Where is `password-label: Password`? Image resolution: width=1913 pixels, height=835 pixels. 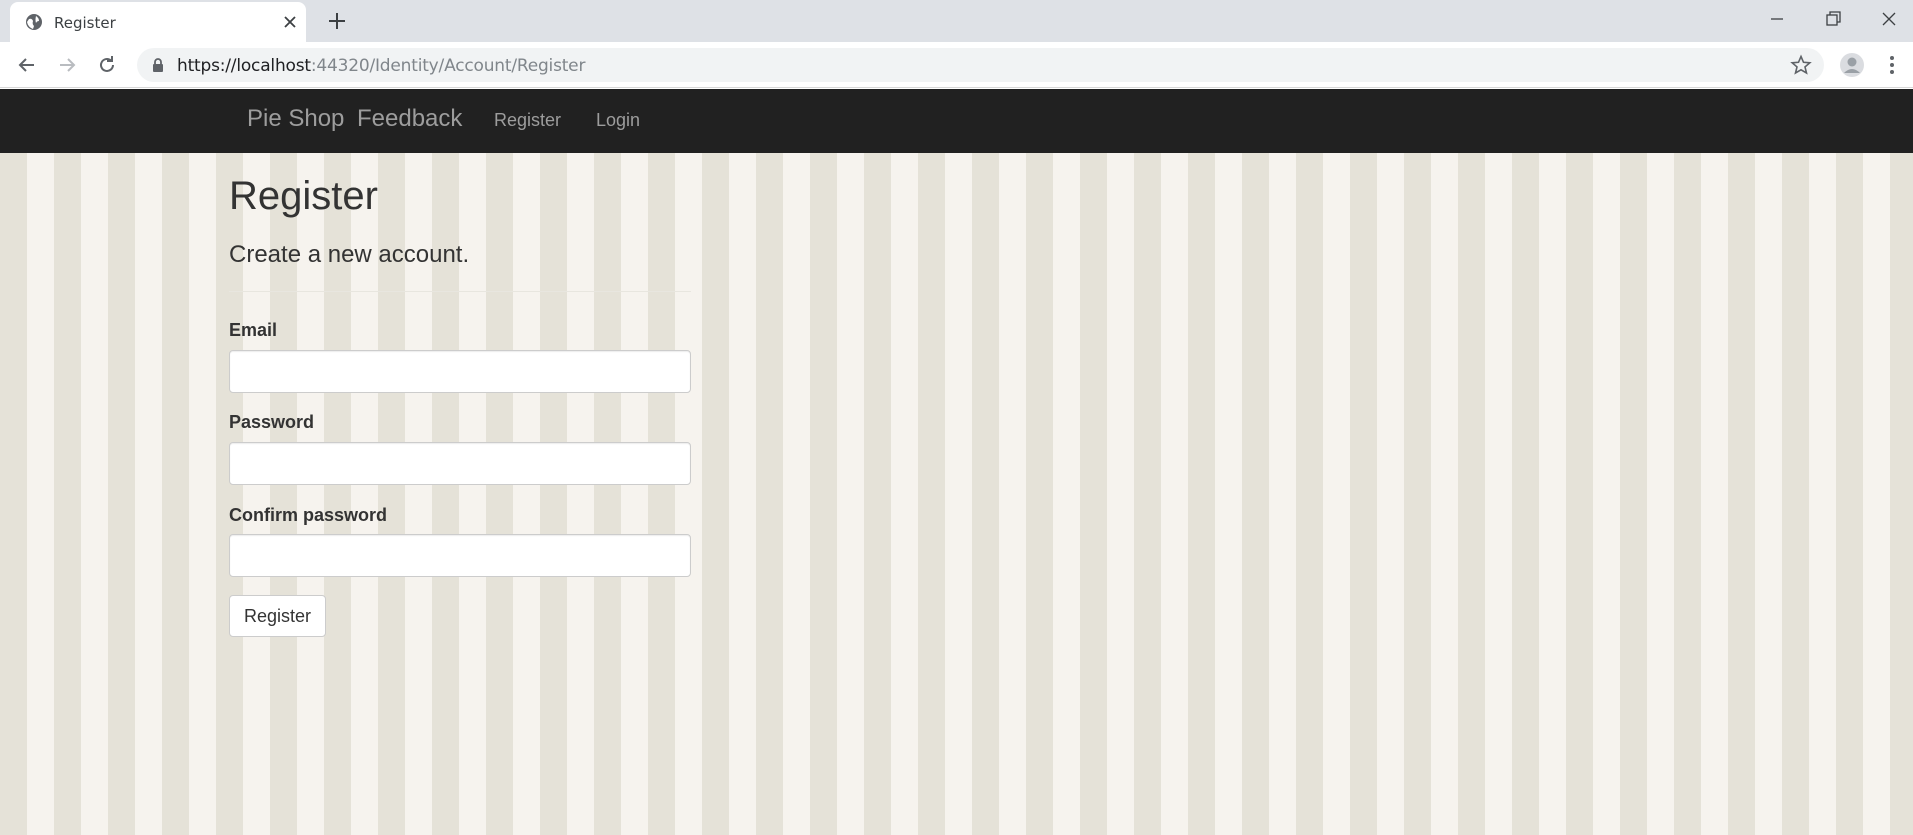 password-label: Password is located at coordinates (272, 422).